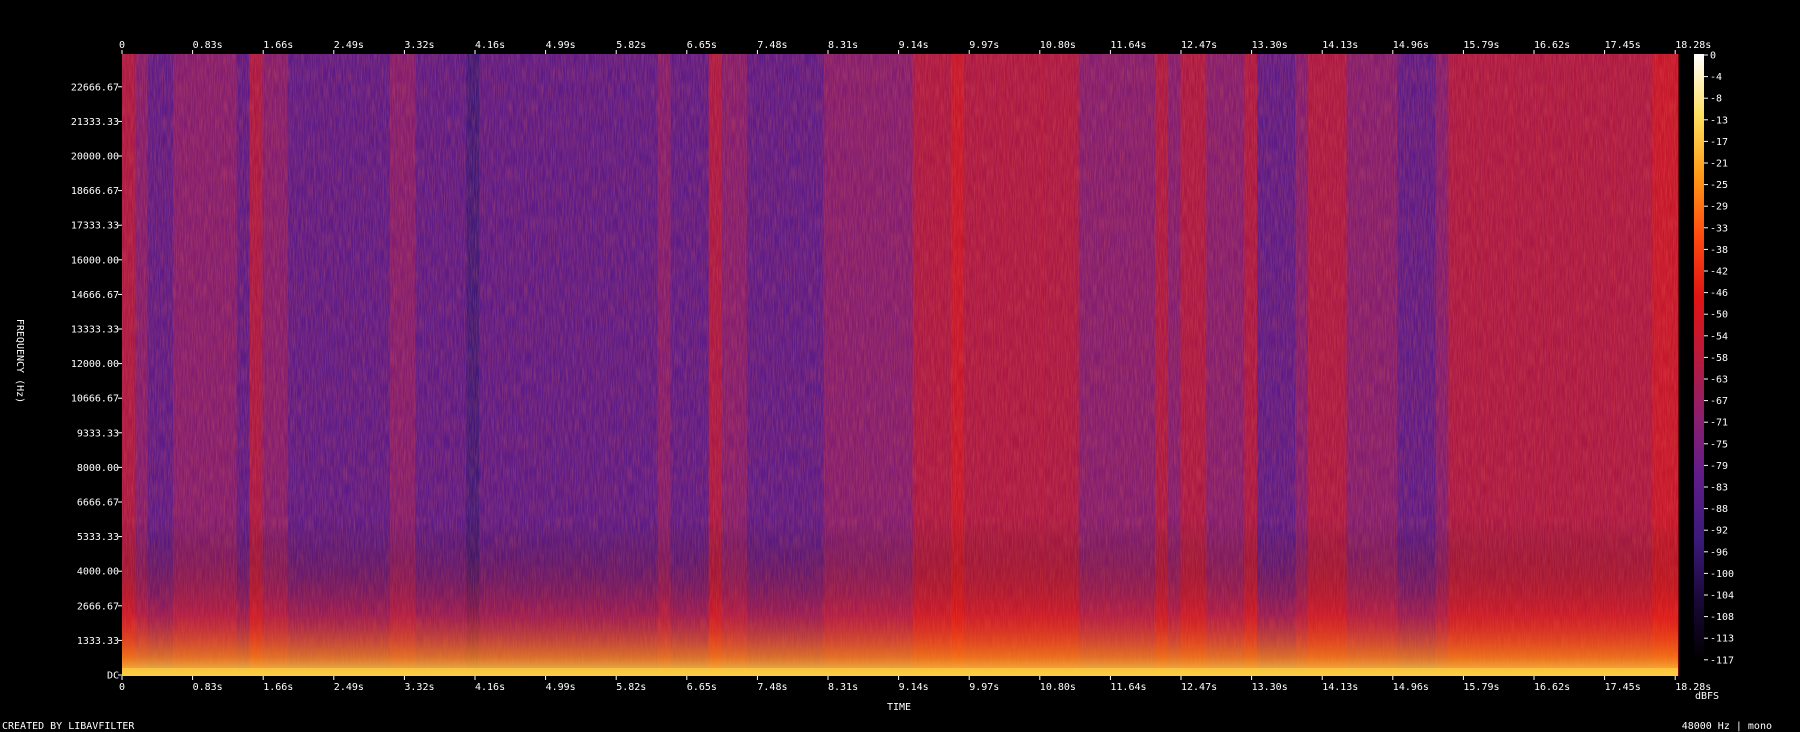 This screenshot has height=732, width=1800. What do you see at coordinates (95, 260) in the screenshot?
I see `y-tick-label: 16000.00` at bounding box center [95, 260].